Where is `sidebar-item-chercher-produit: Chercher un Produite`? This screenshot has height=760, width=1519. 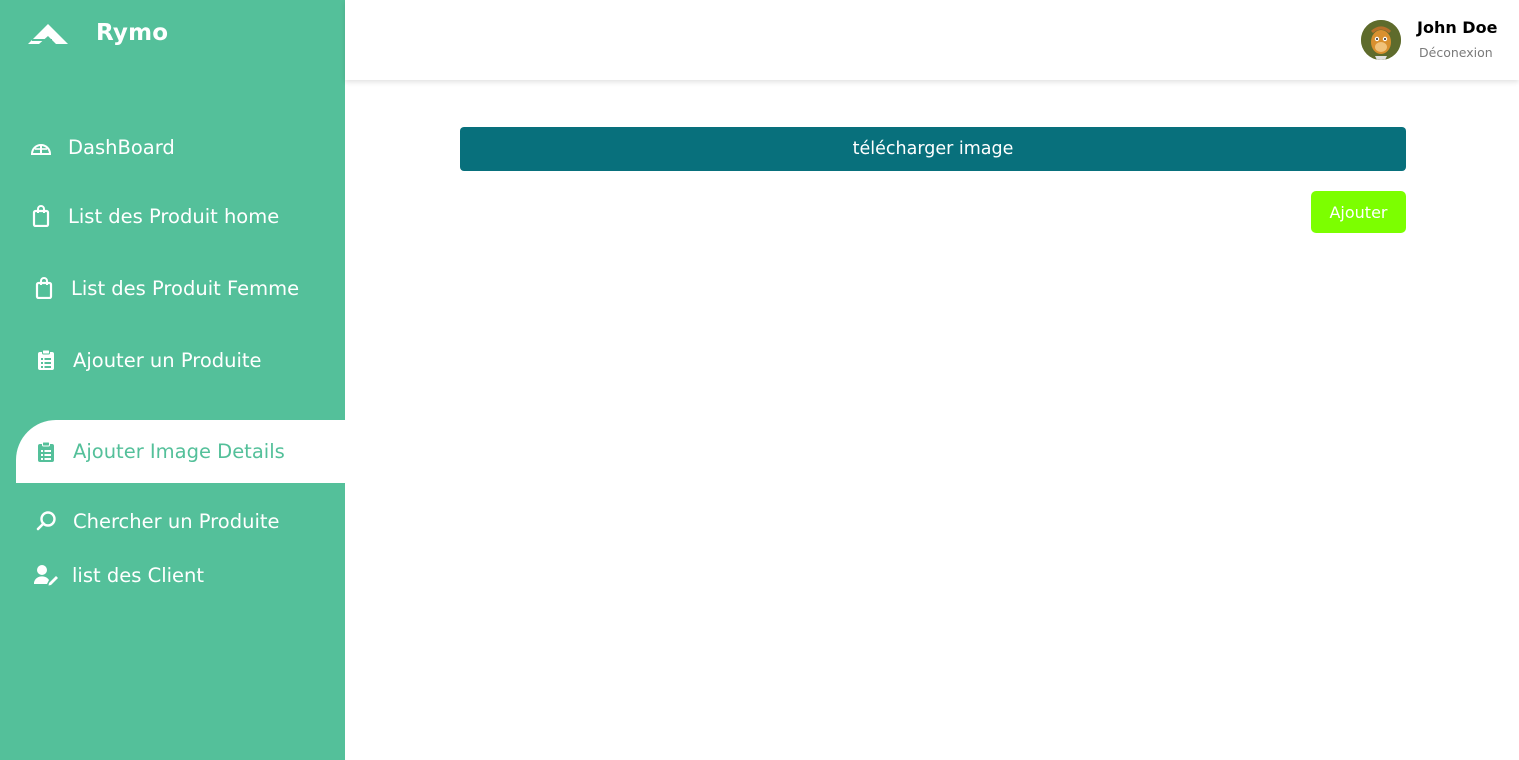 sidebar-item-chercher-produit: Chercher un Produite is located at coordinates (172, 521).